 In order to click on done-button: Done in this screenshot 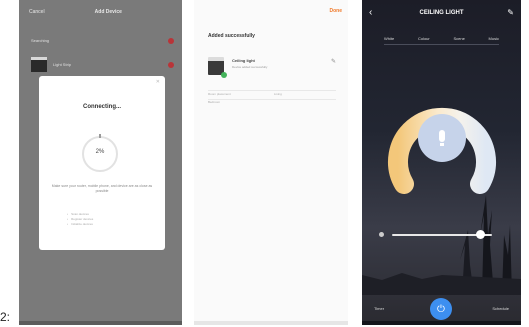, I will do `click(336, 11)`.